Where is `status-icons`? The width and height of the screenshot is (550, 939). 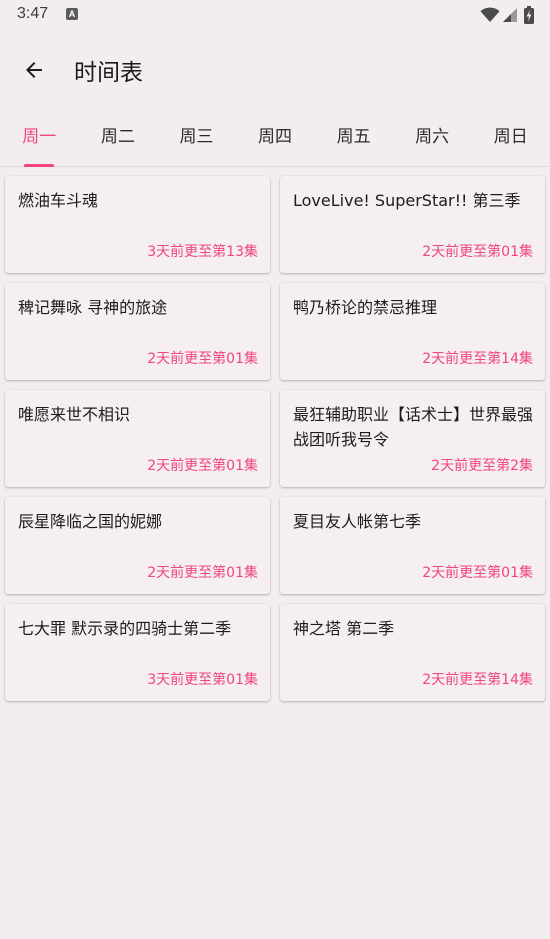
status-icons is located at coordinates (507, 15).